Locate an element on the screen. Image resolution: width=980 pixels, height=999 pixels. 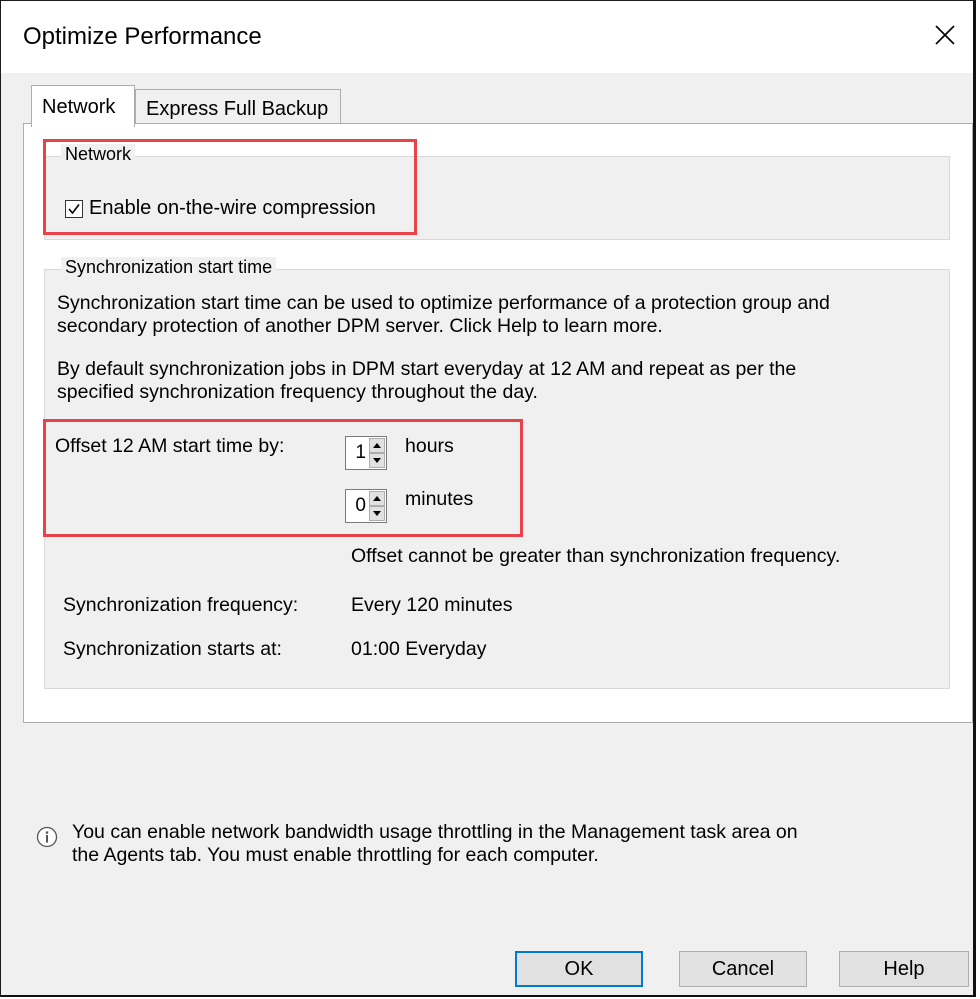
title-bar: Optimize Performance is located at coordinates (487, 37).